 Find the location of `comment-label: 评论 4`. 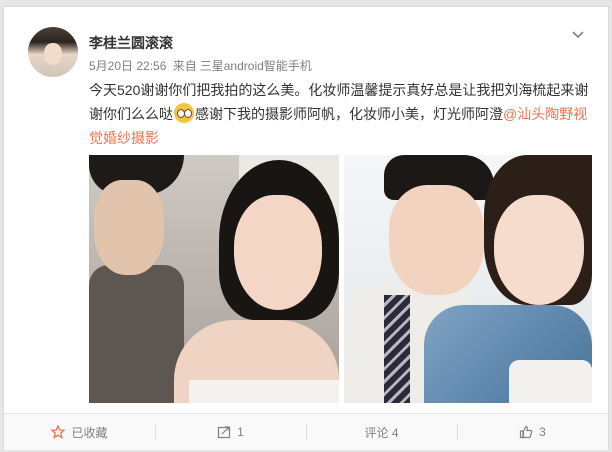

comment-label: 评论 4 is located at coordinates (381, 432).